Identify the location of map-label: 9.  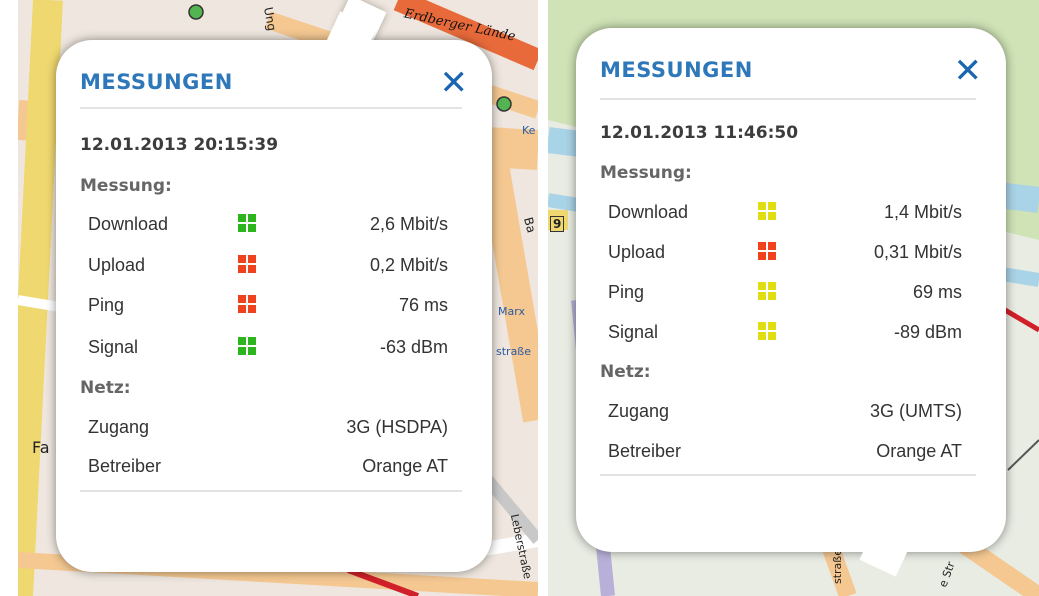
(557, 224).